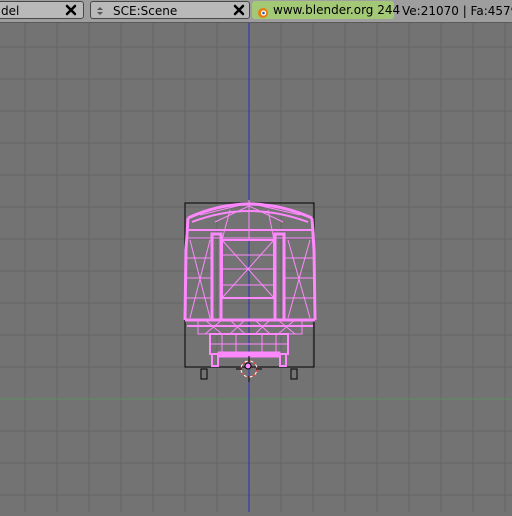  What do you see at coordinates (248, 366) in the screenshot?
I see `object-origin` at bounding box center [248, 366].